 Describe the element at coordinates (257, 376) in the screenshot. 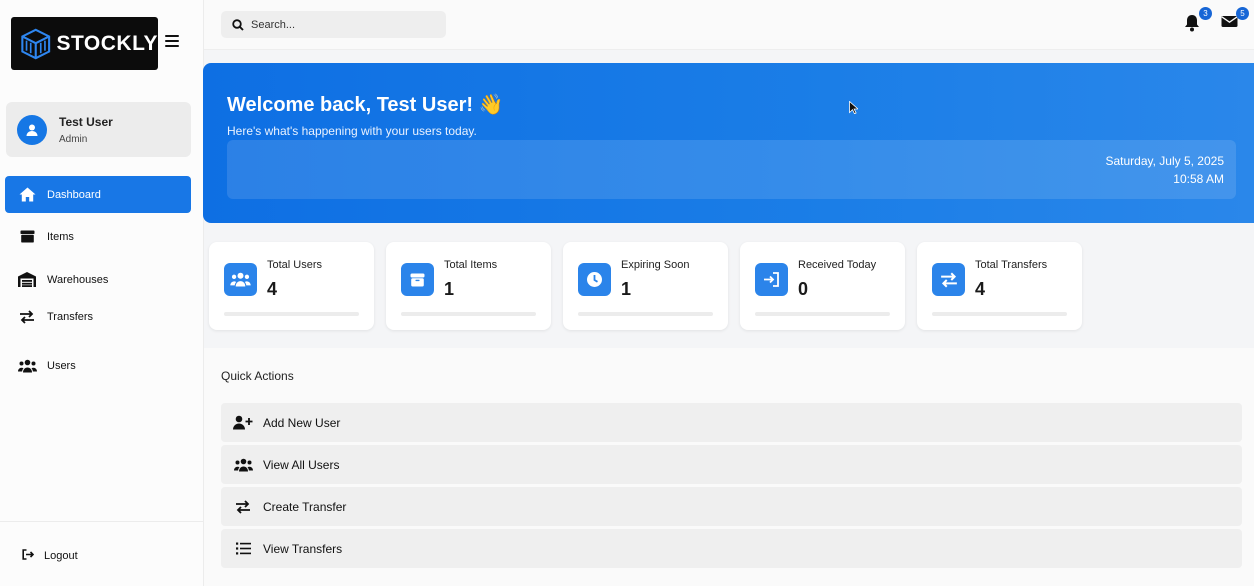

I see `quick-actions-title: Quick Actions` at that location.